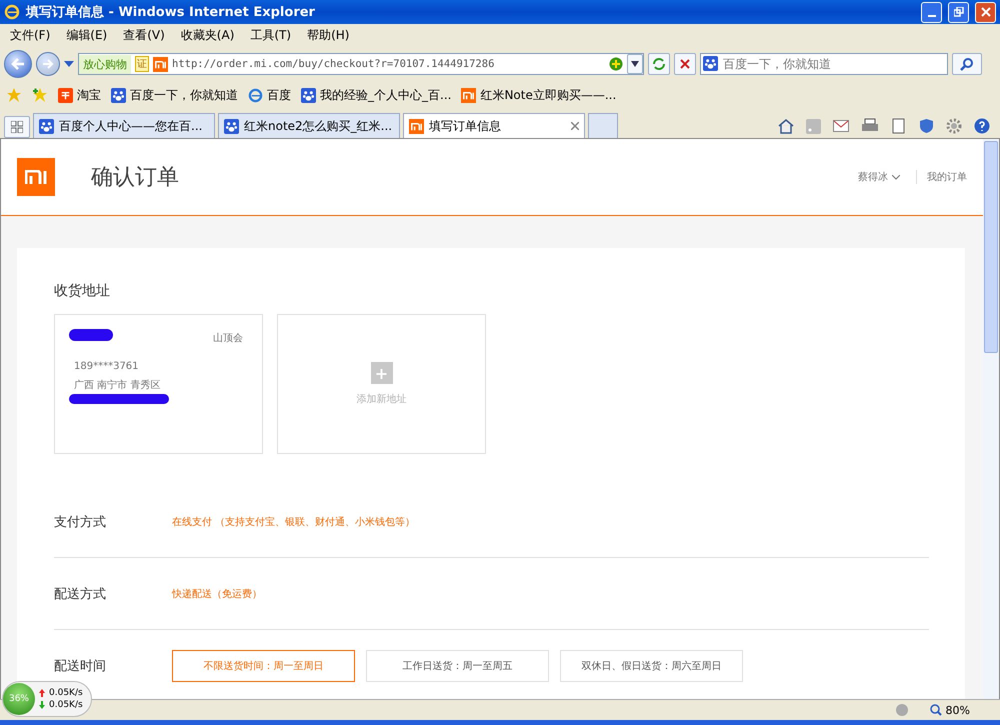 The image size is (1000, 725). Describe the element at coordinates (941, 177) in the screenshot. I see `orders-link: 我的订单` at that location.